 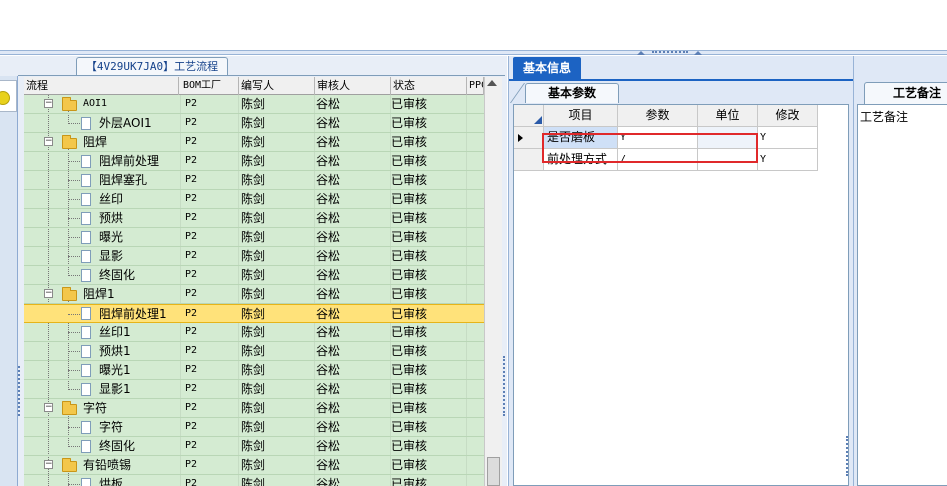 What do you see at coordinates (254, 408) in the screenshot?
I see `tree-row: − 字符 P2 陈剑 谷松 已审核` at bounding box center [254, 408].